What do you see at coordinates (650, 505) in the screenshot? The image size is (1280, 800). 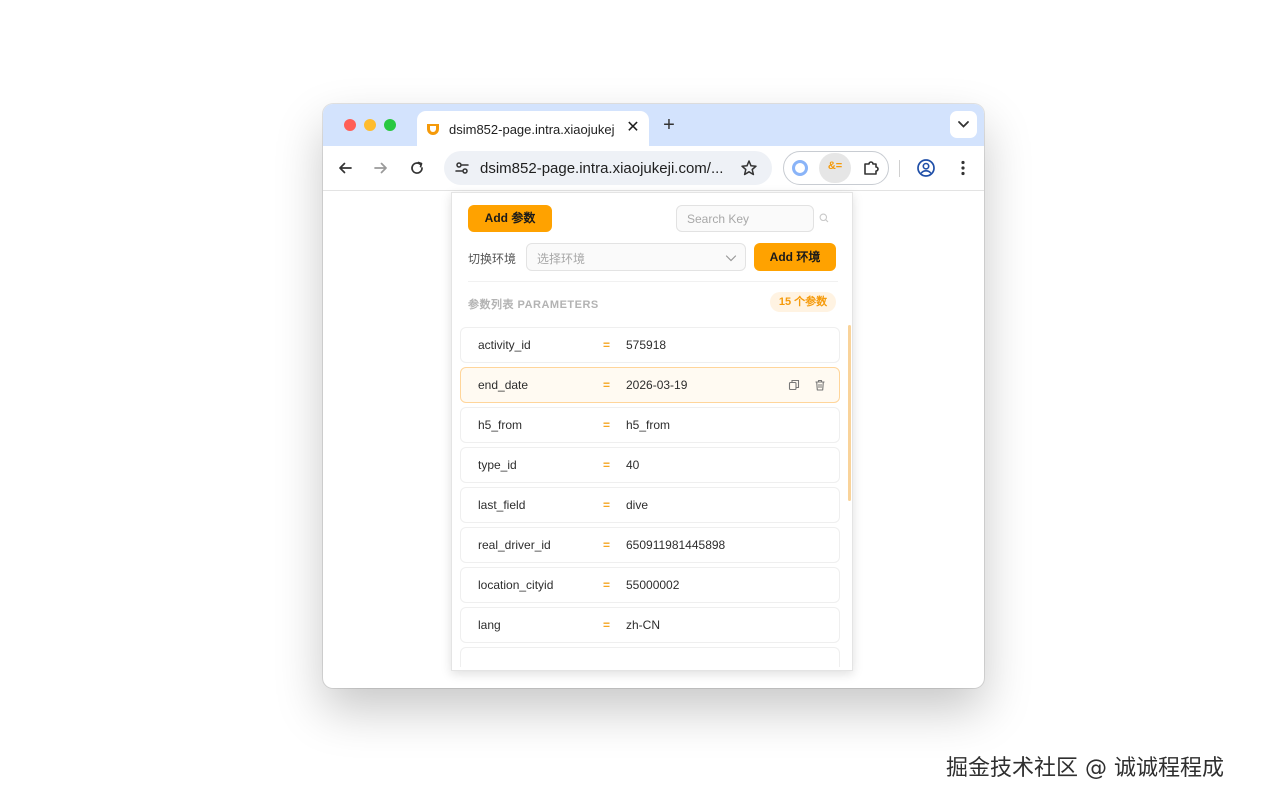 I see `param-row: last_field = dive` at bounding box center [650, 505].